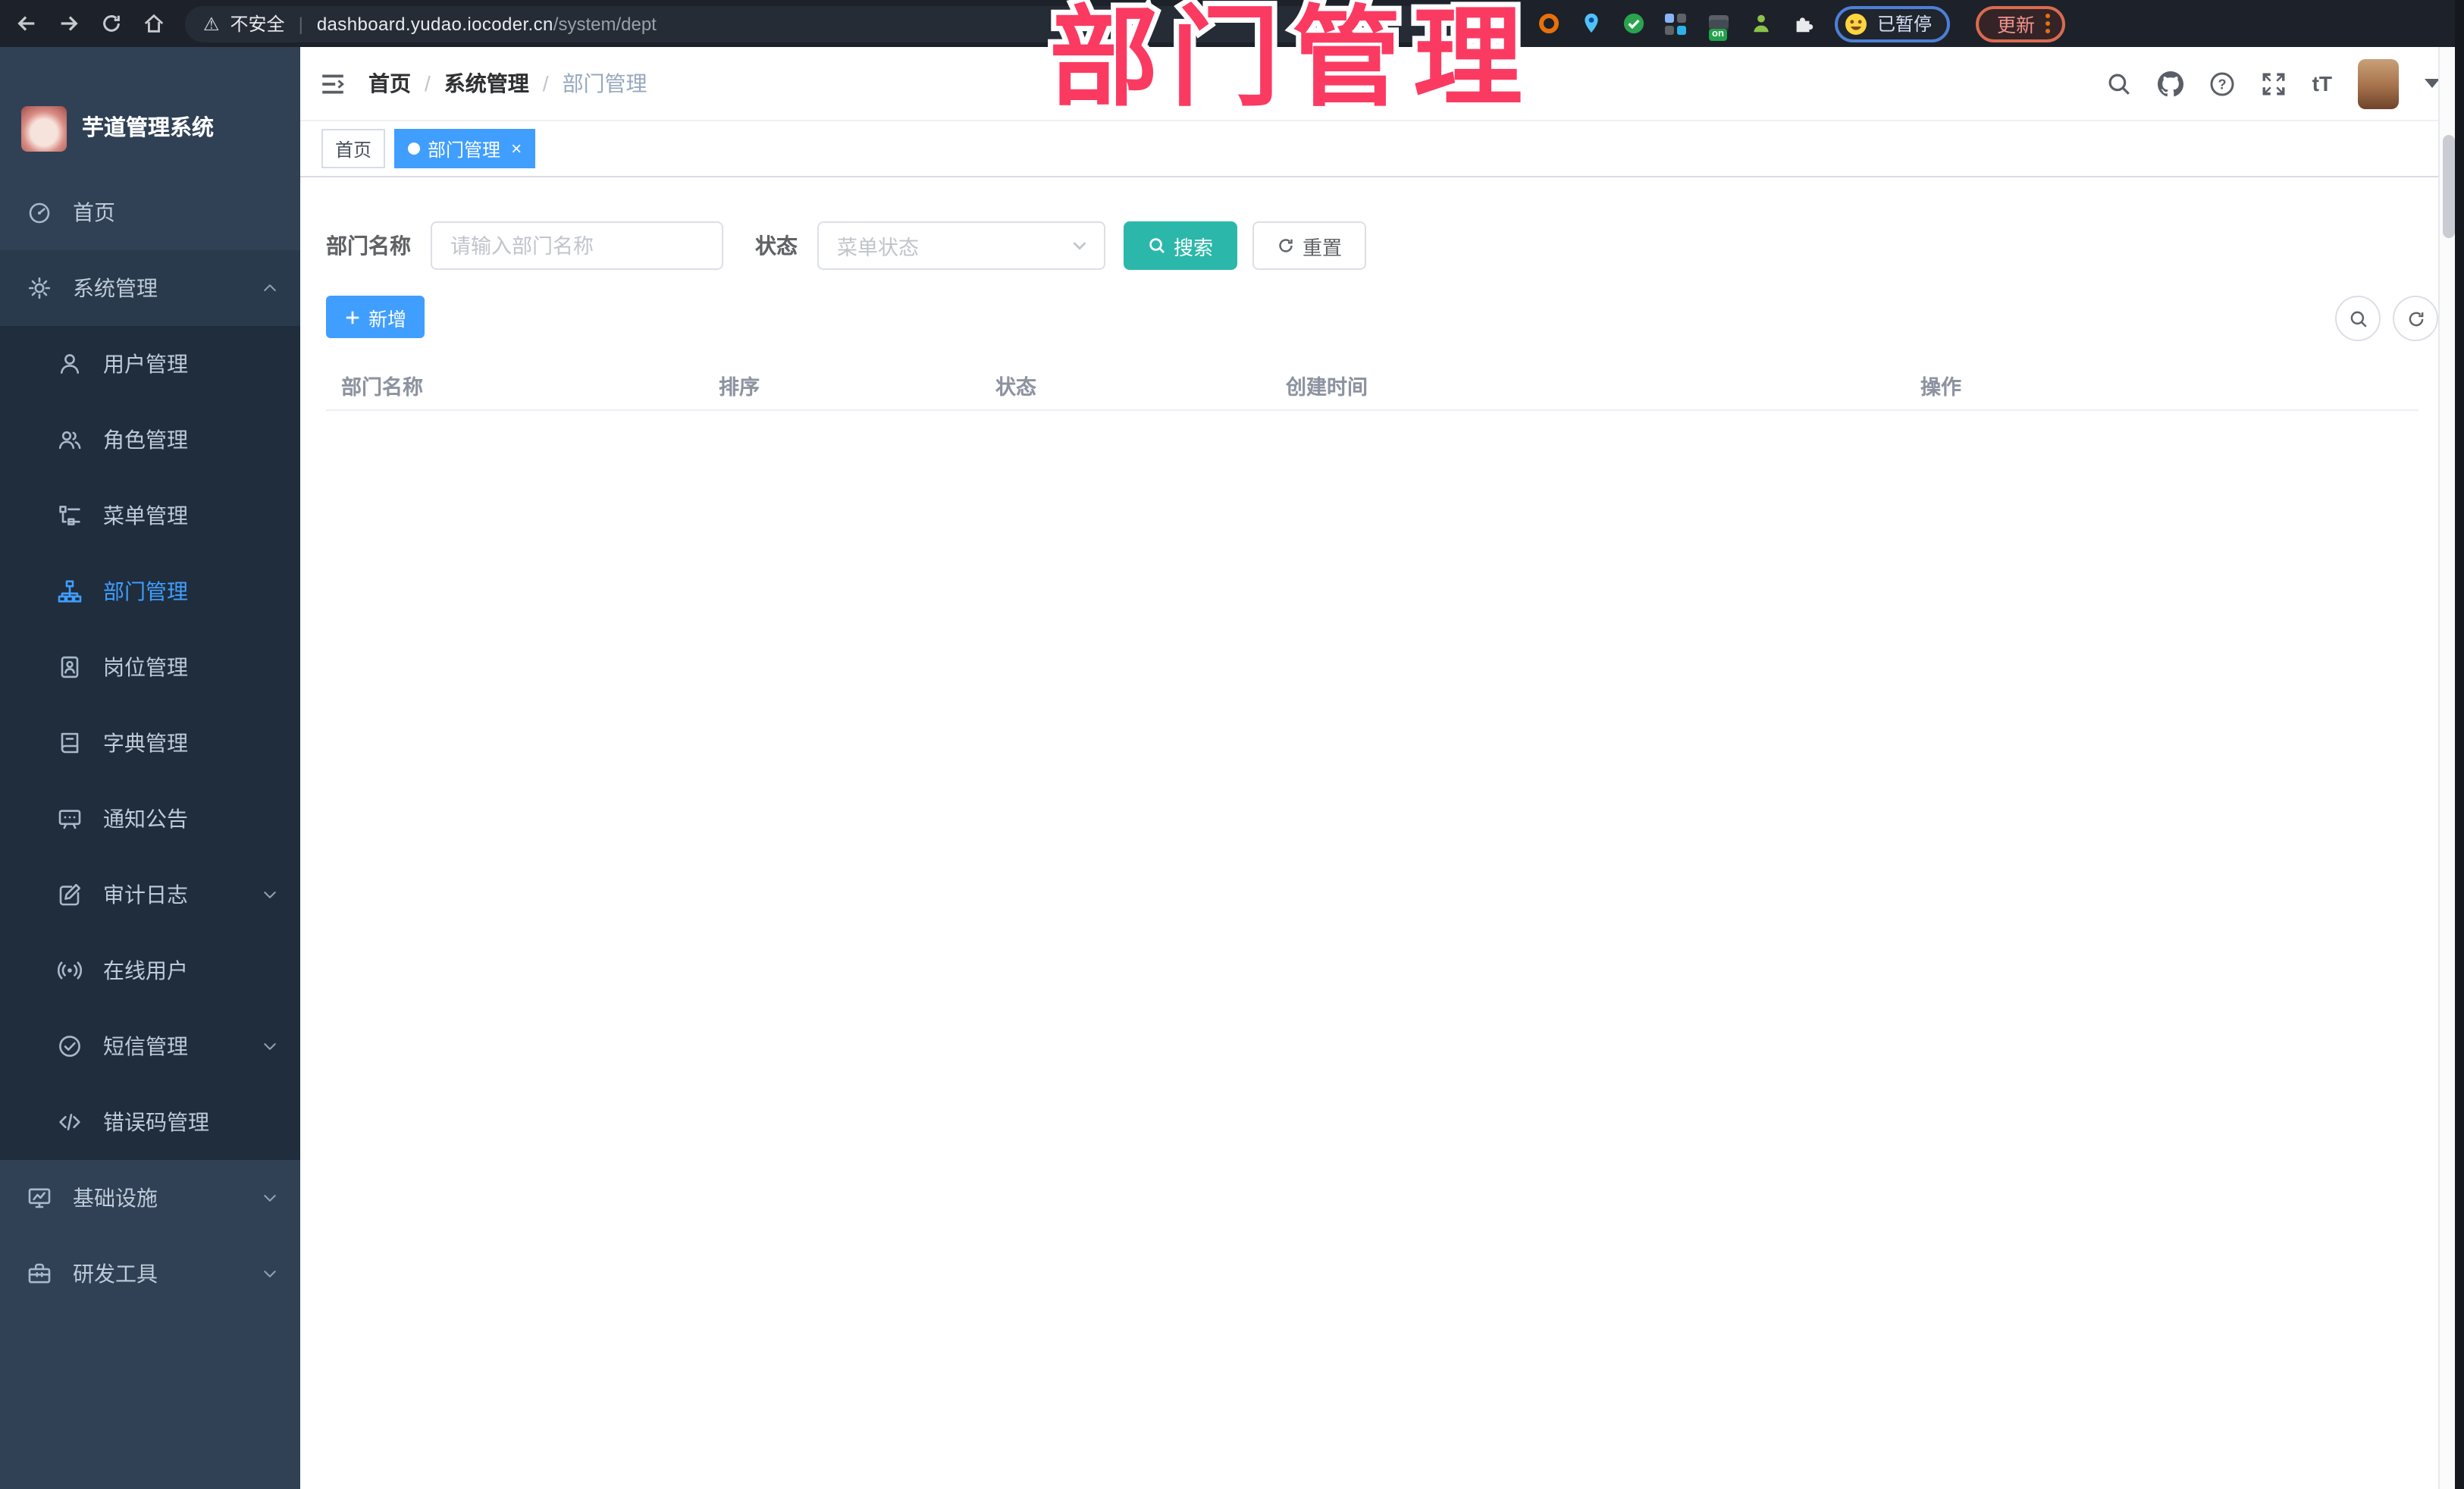 This screenshot has width=2464, height=1489. I want to click on ext-grid-icon, so click(1675, 23).